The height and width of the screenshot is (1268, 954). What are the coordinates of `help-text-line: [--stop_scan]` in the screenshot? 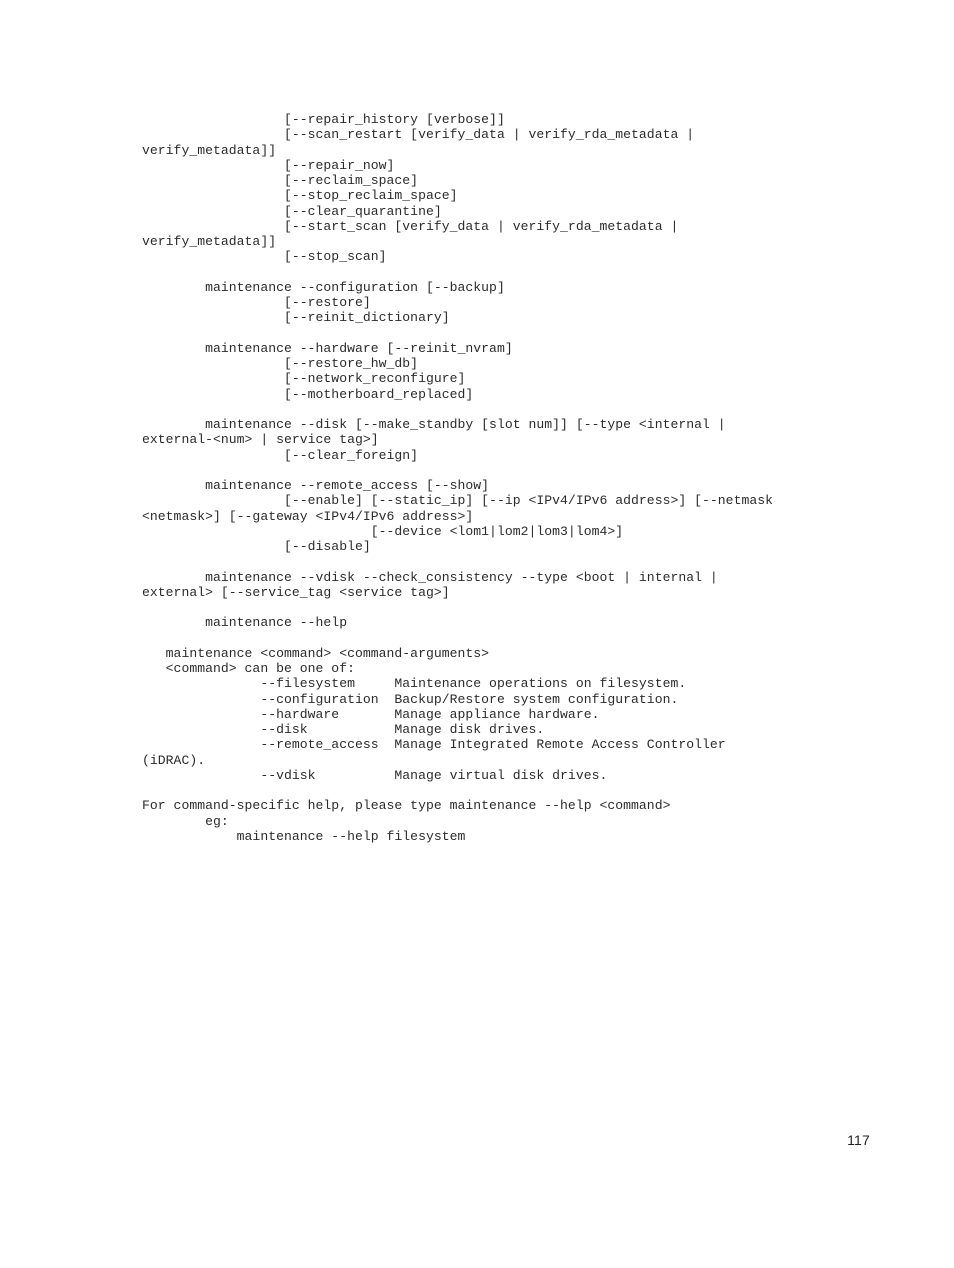 It's located at (264, 257).